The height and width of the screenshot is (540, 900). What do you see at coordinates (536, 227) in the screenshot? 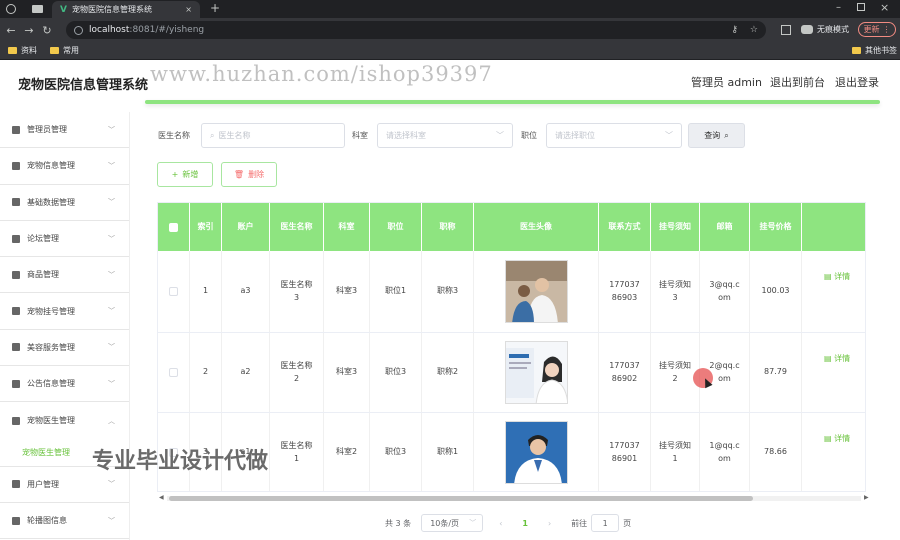
I see `col-avatar: 医生头像` at bounding box center [536, 227].